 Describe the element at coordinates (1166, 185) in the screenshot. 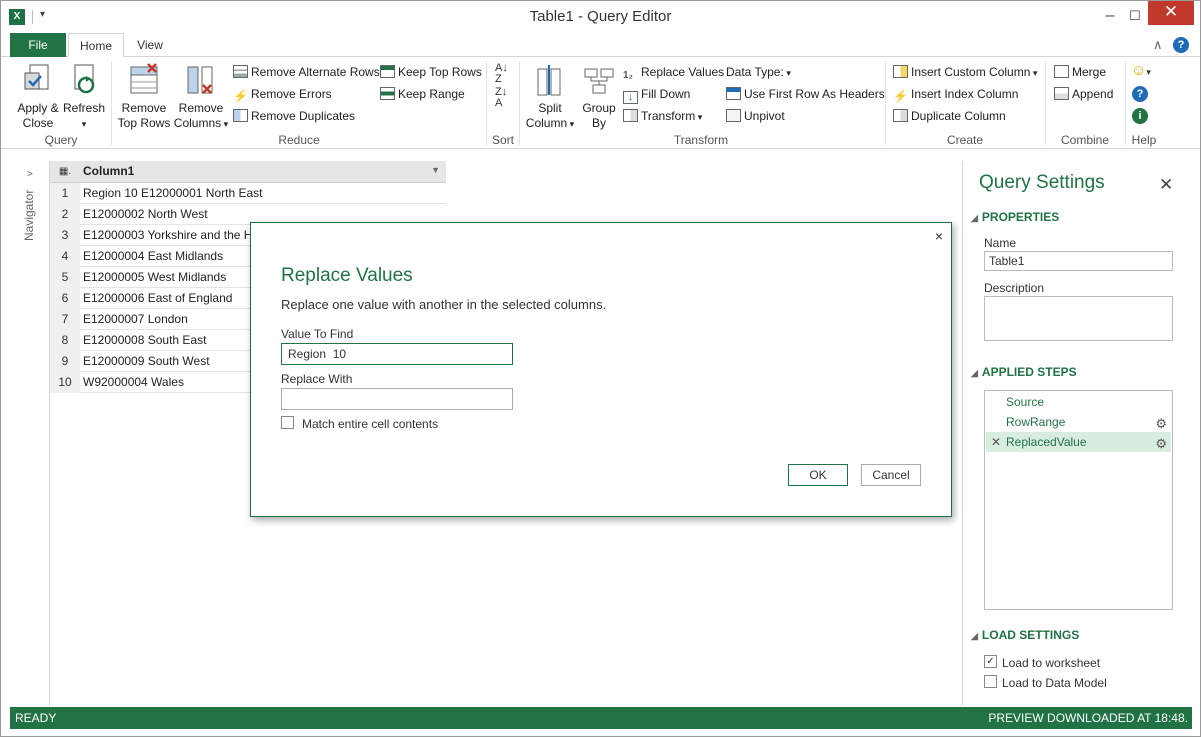

I see `close-settings-icon: ✕` at that location.